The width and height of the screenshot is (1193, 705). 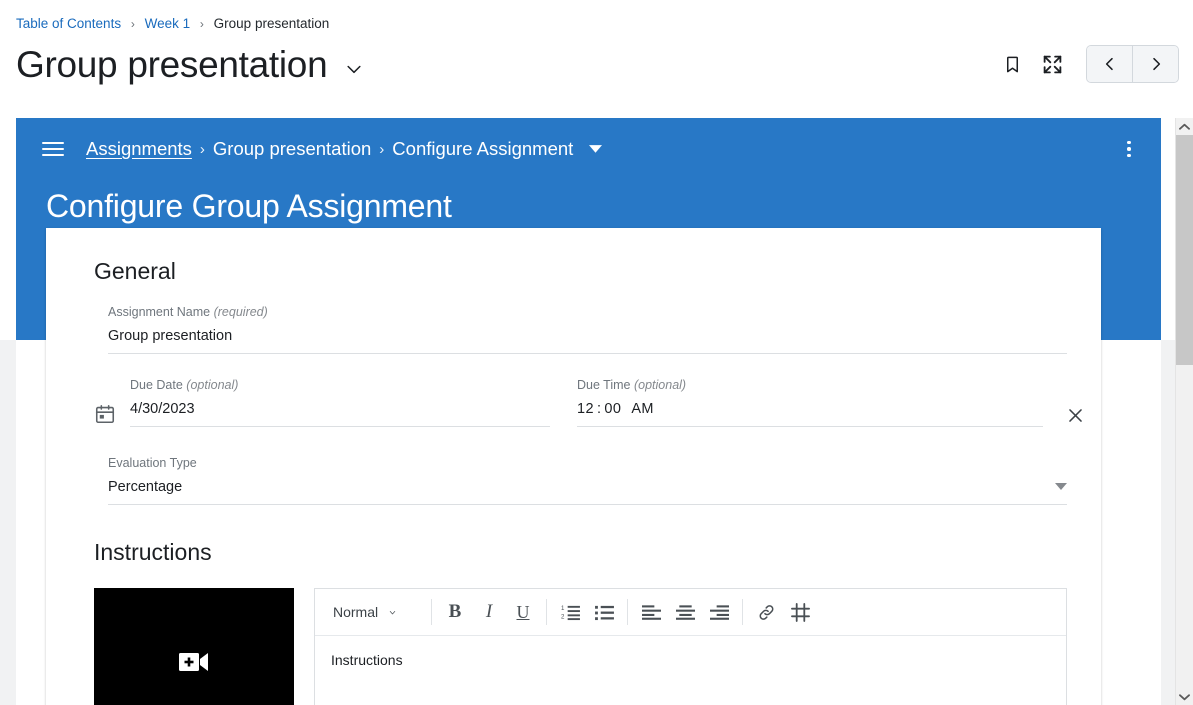 I want to click on page-background-right, so click(x=1168, y=522).